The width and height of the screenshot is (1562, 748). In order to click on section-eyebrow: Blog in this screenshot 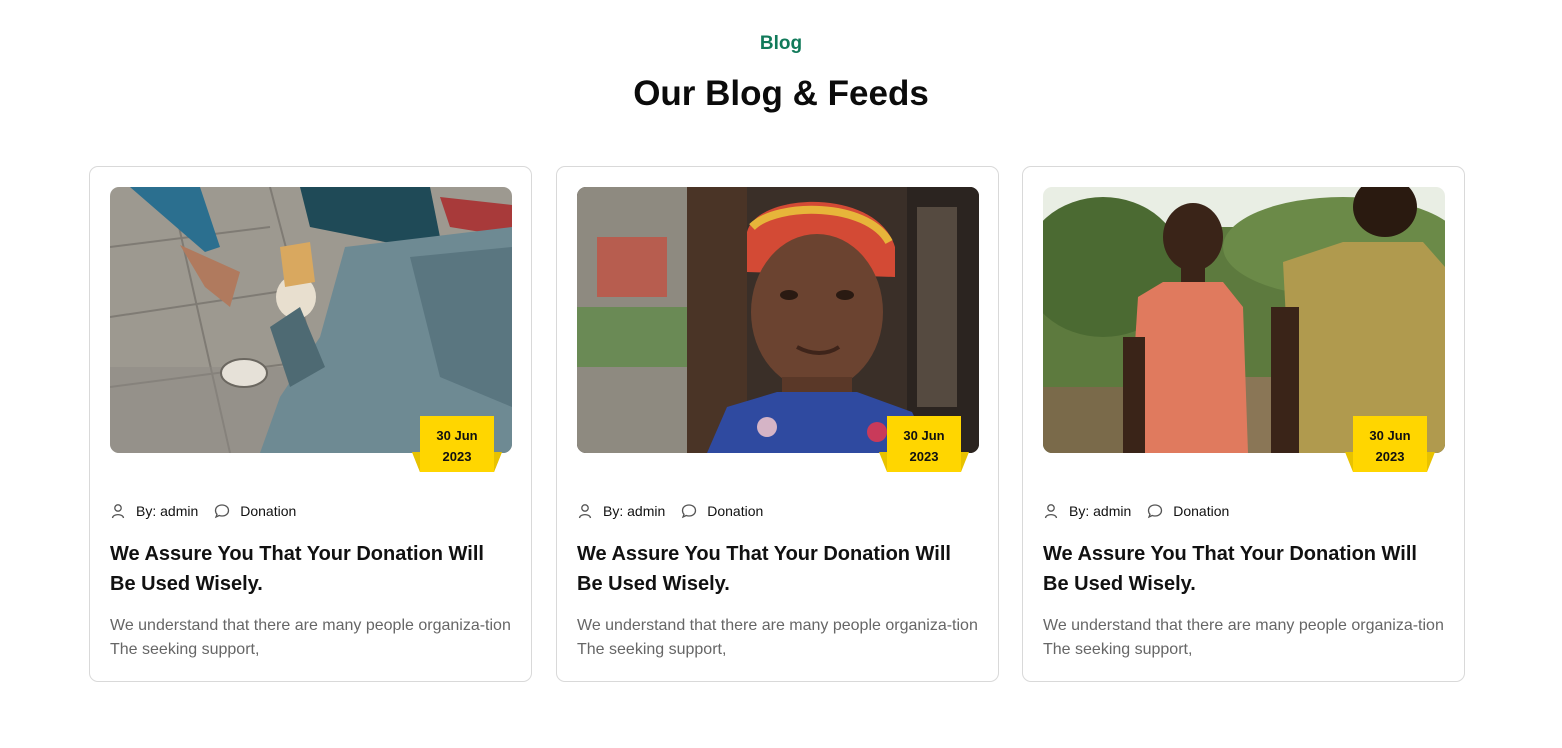, I will do `click(781, 43)`.